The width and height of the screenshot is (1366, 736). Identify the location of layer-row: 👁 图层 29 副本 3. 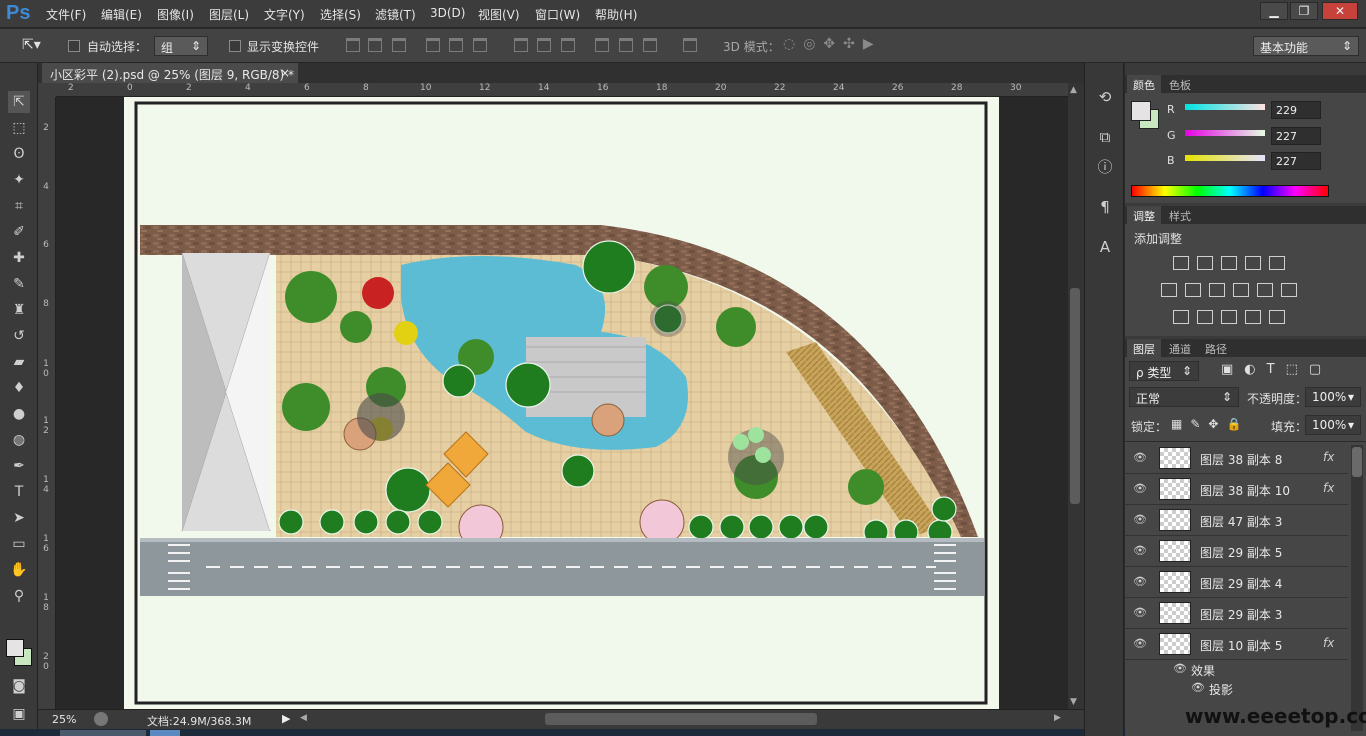
(1236, 613).